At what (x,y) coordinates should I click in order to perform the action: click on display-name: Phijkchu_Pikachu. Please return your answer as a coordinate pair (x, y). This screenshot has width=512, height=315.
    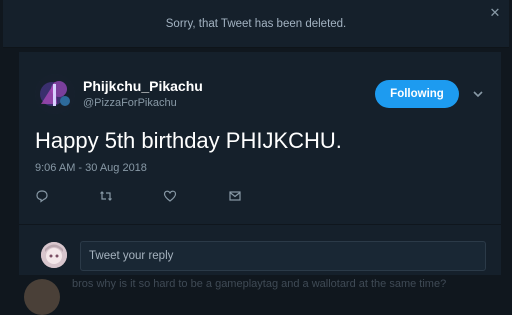
    Looking at the image, I should click on (143, 86).